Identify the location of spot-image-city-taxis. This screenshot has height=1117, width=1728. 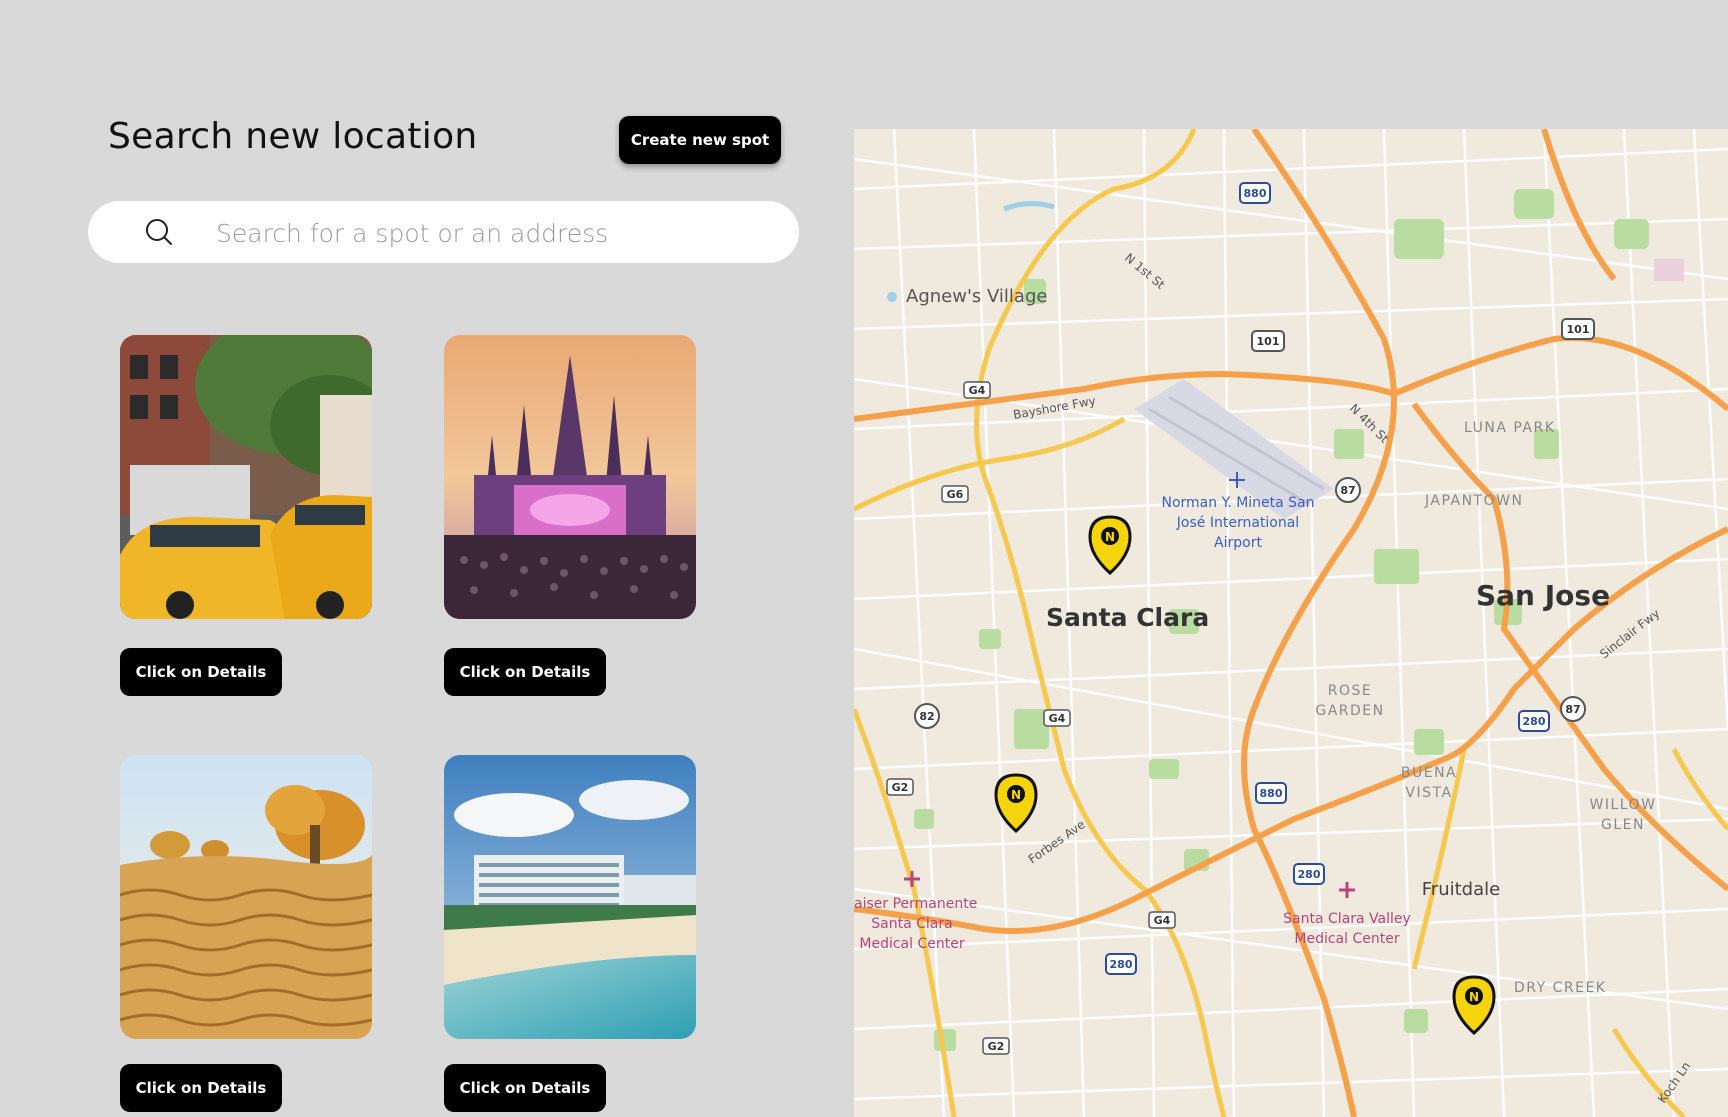
(246, 477).